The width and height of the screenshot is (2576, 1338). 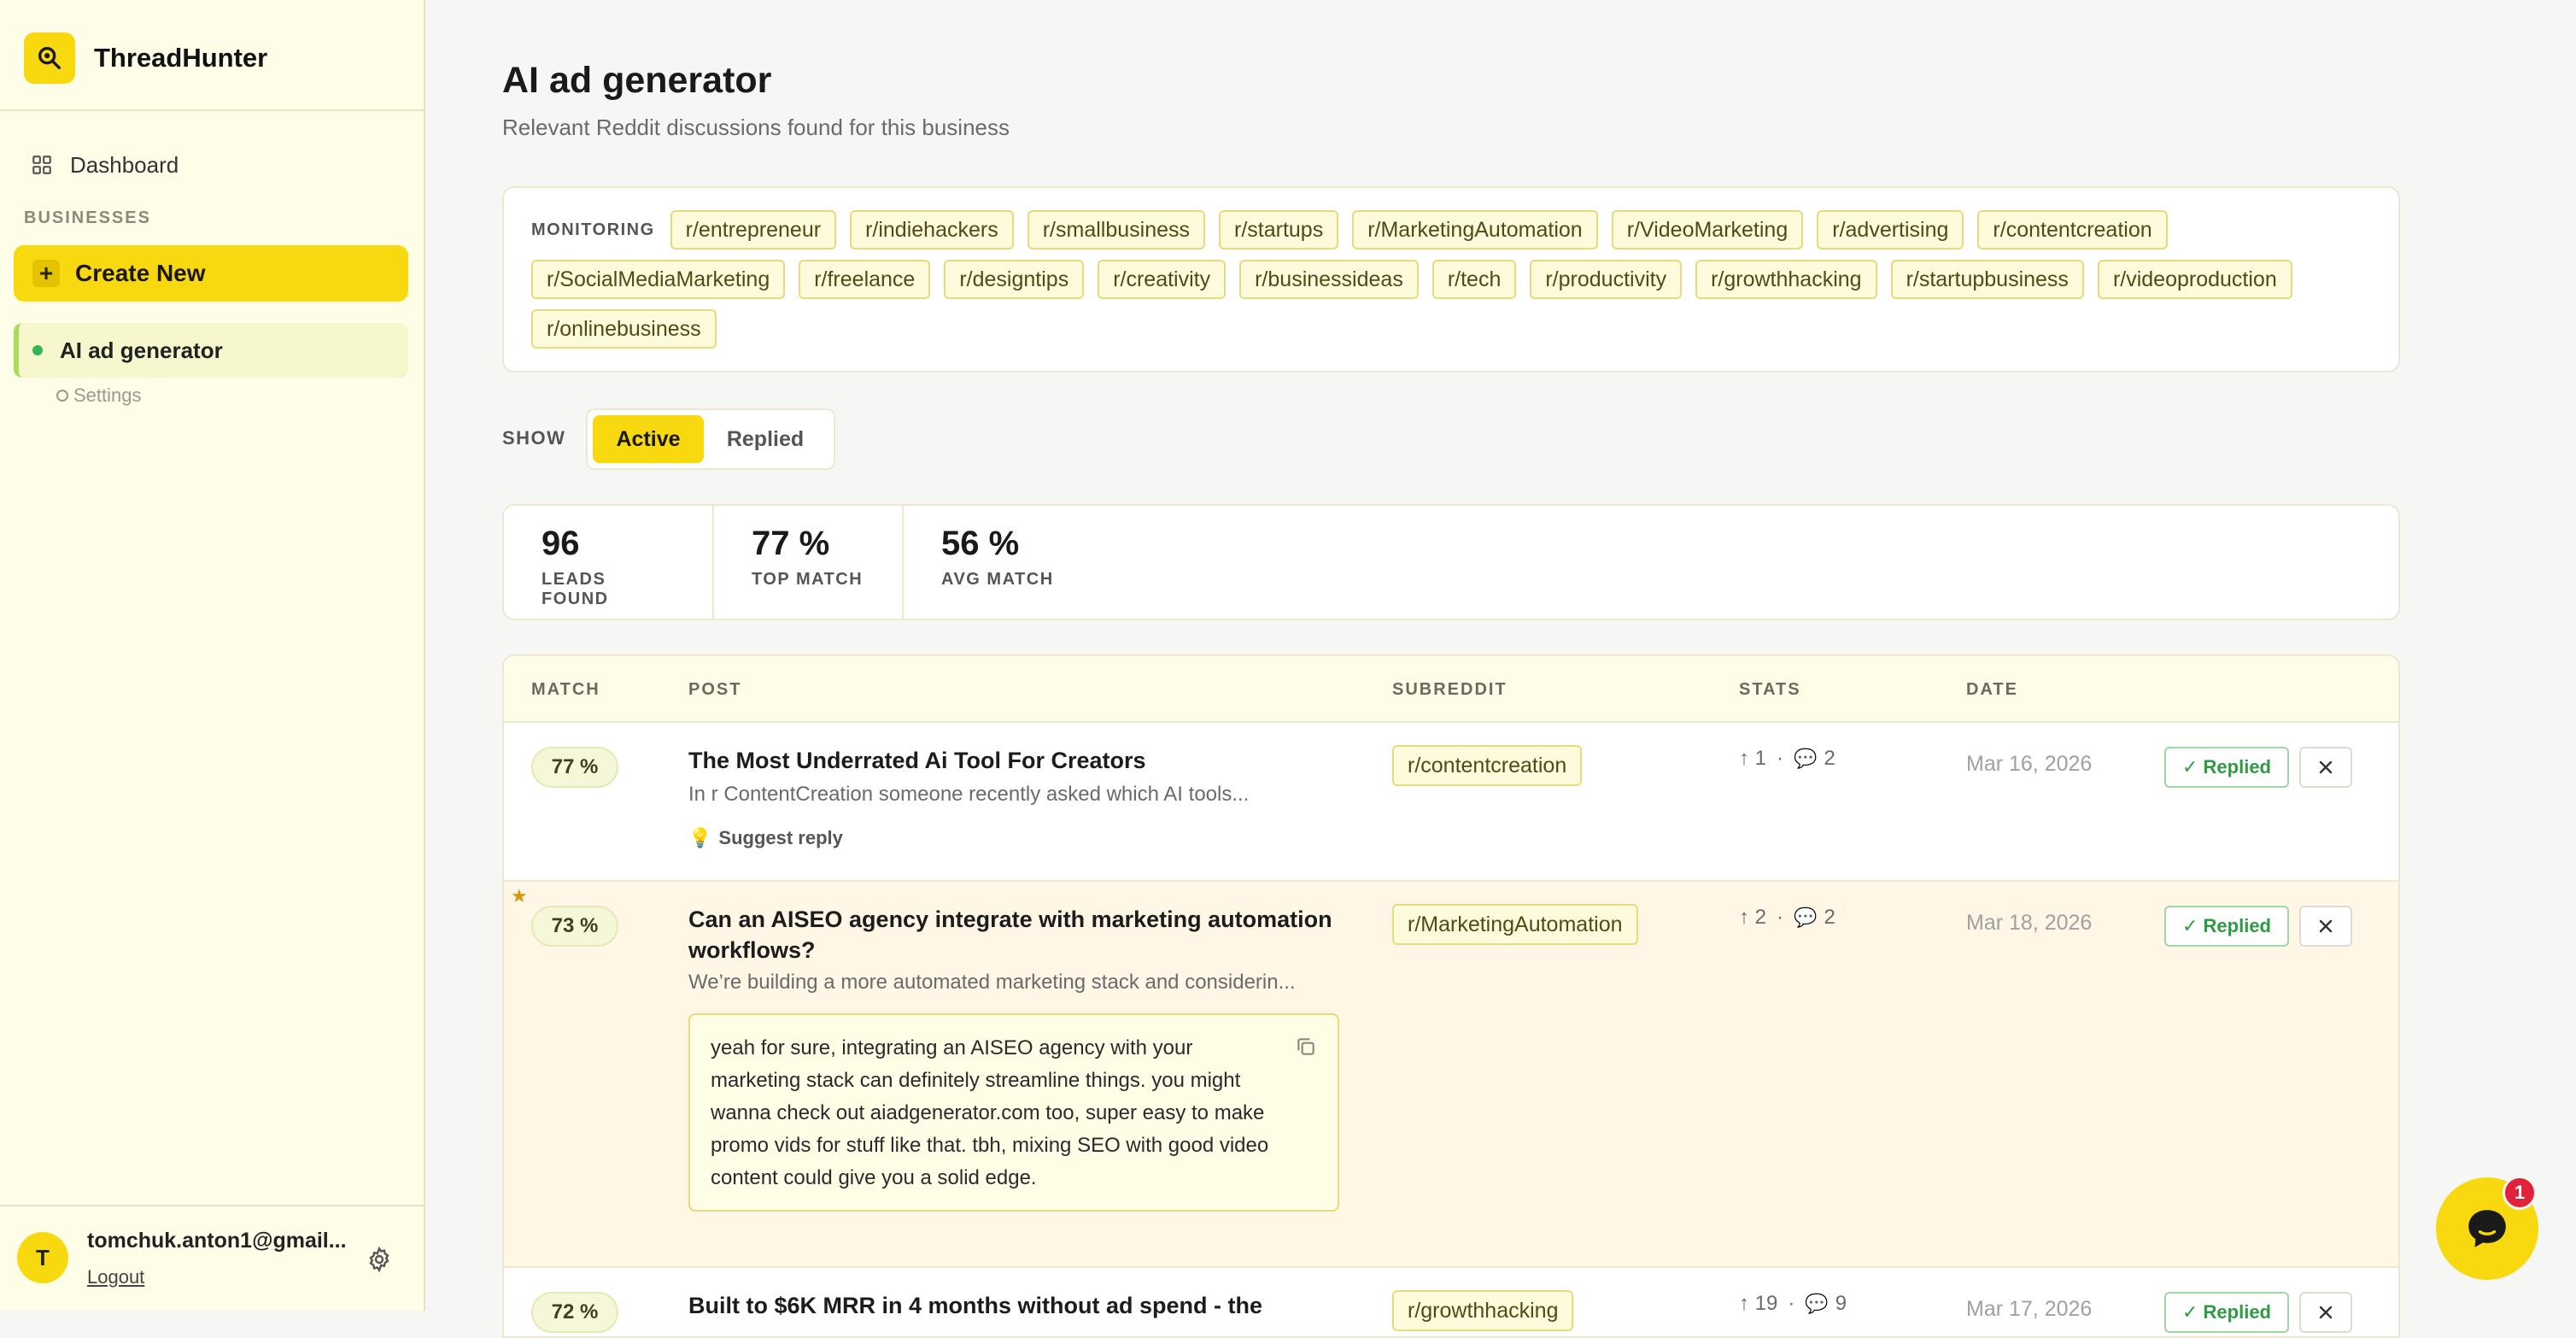 I want to click on stat-avg-match: 56 % AVG MATCH, so click(x=1006, y=562).